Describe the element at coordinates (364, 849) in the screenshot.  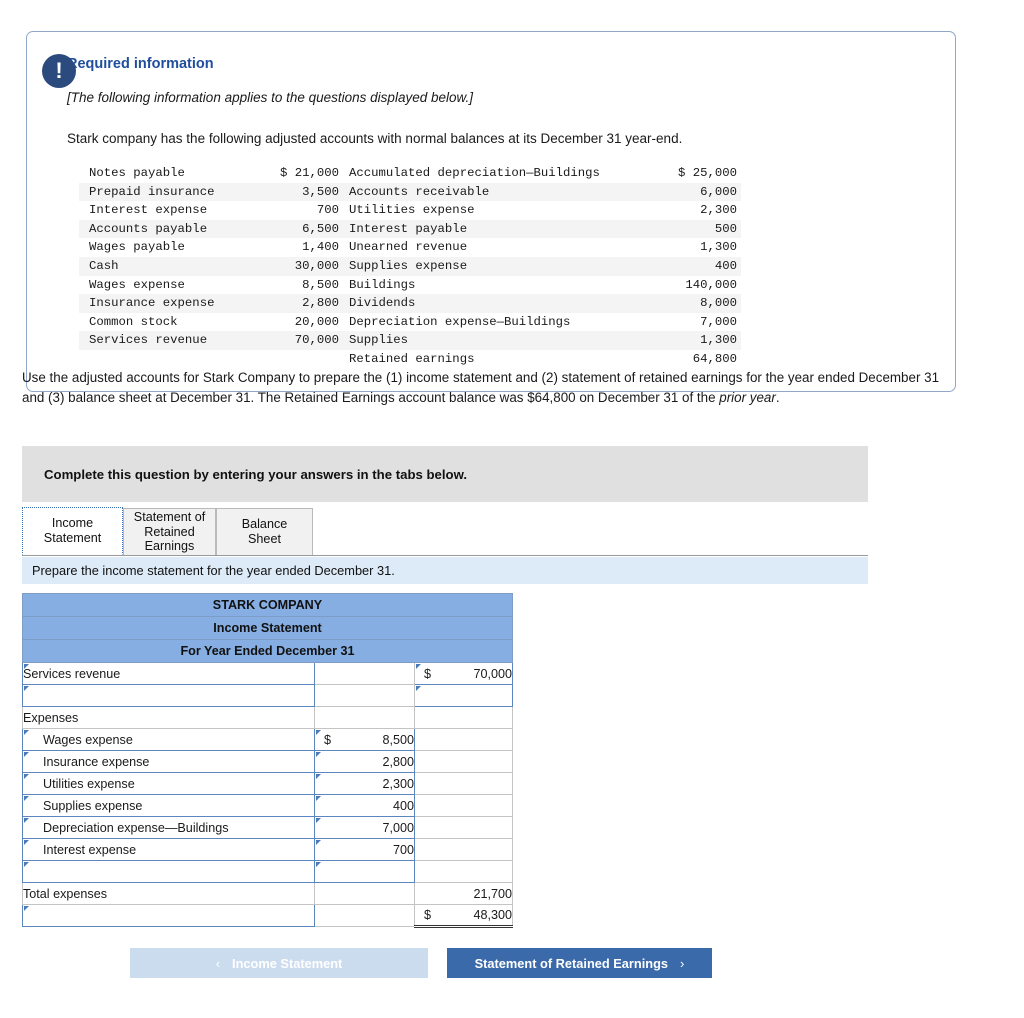
I see `worksheet-subtotal-input: 700` at that location.